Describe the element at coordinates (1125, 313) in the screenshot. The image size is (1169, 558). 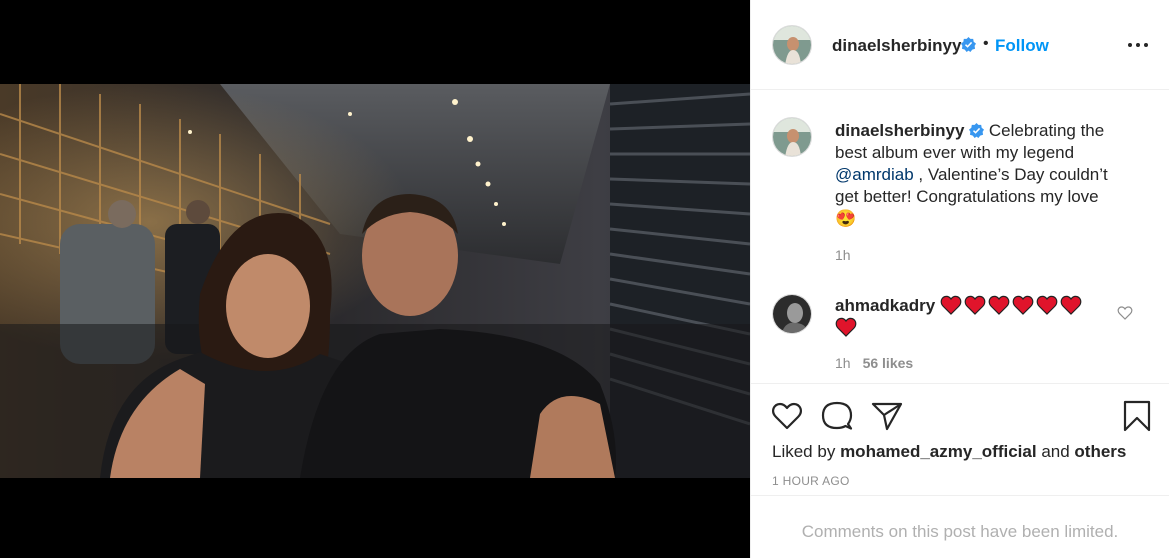
I see `comment-like-heart-icon` at that location.